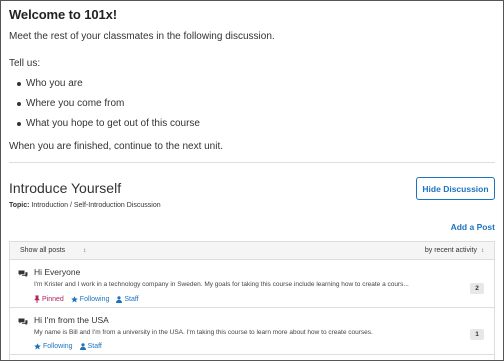  I want to click on intro-list-item: Who you are, so click(256, 83).